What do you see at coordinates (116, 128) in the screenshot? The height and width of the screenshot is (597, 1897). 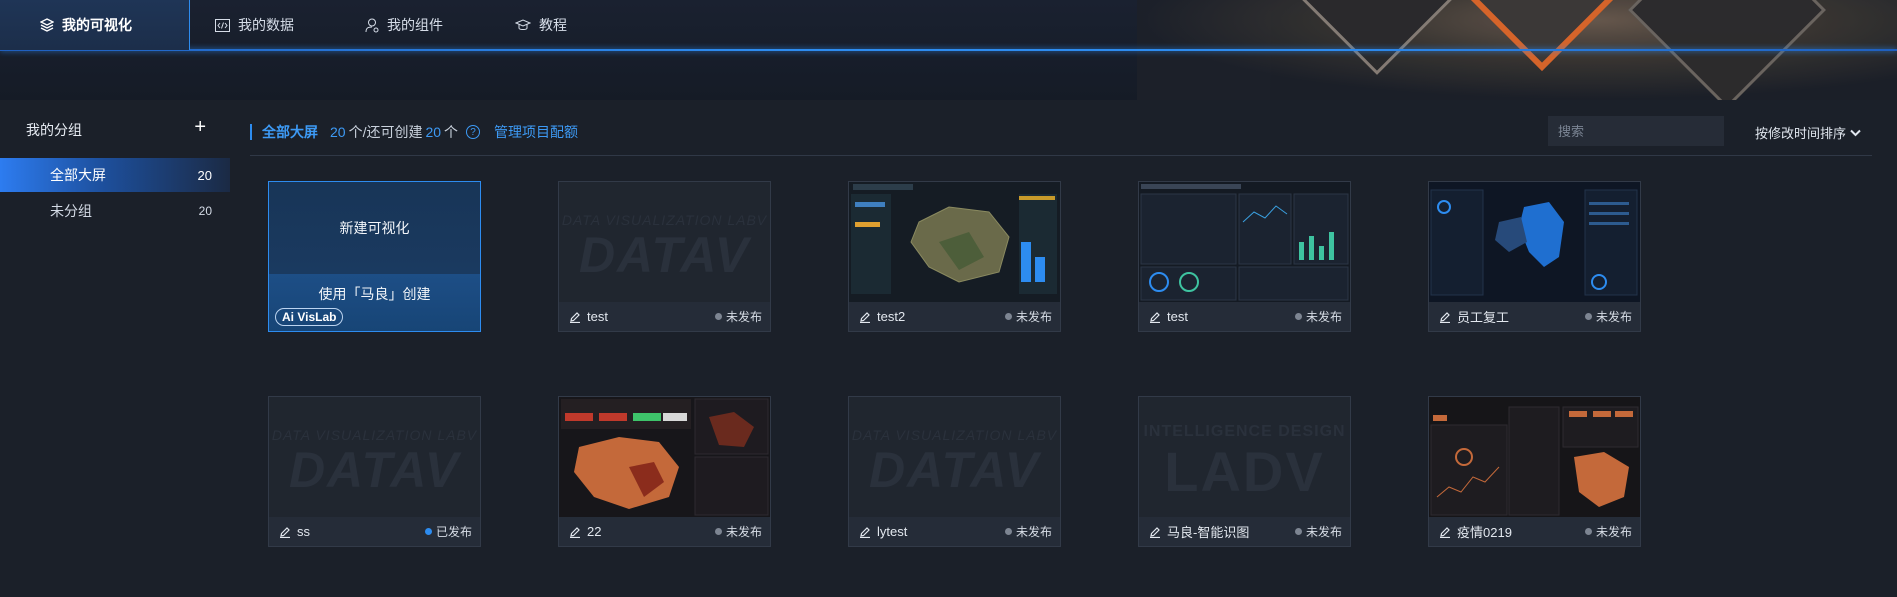 I see `sidebar-header: 我的分组 +` at bounding box center [116, 128].